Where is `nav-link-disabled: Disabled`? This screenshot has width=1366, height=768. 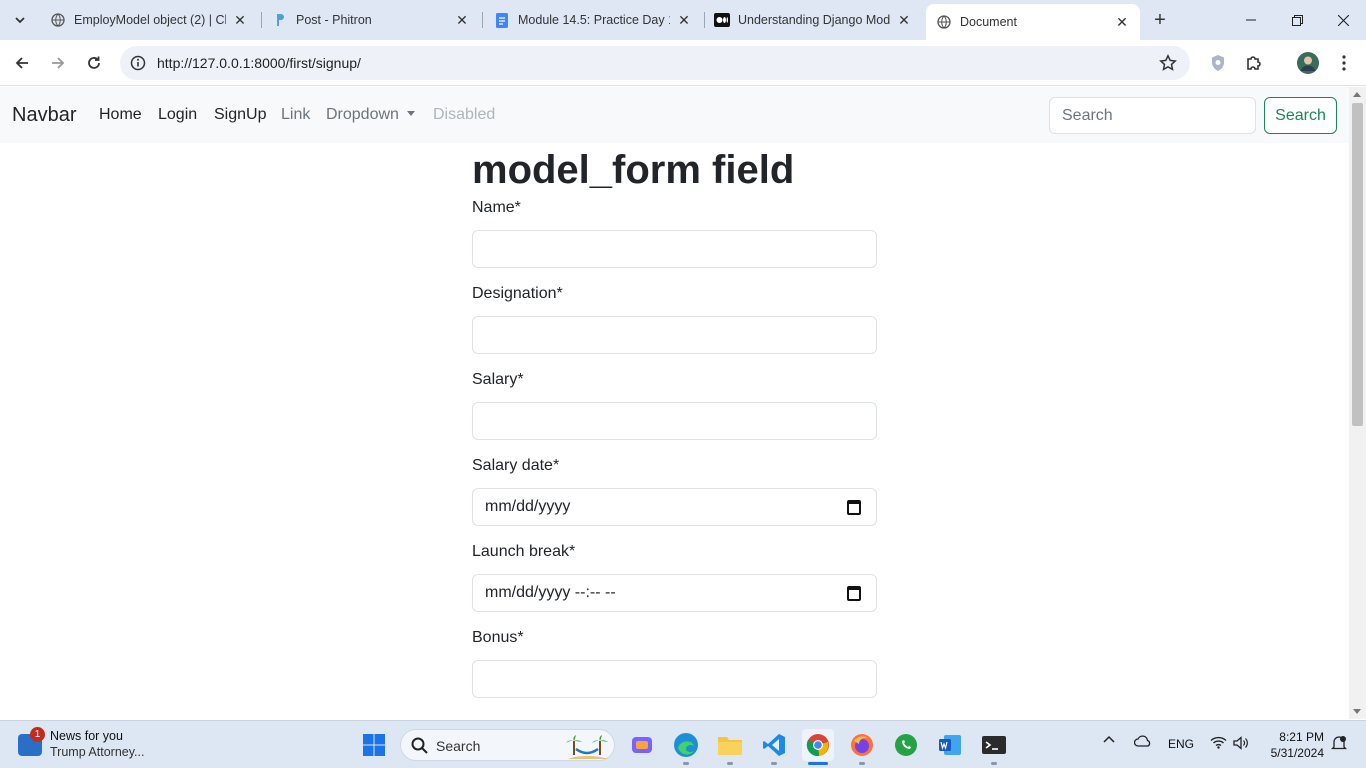 nav-link-disabled: Disabled is located at coordinates (464, 114).